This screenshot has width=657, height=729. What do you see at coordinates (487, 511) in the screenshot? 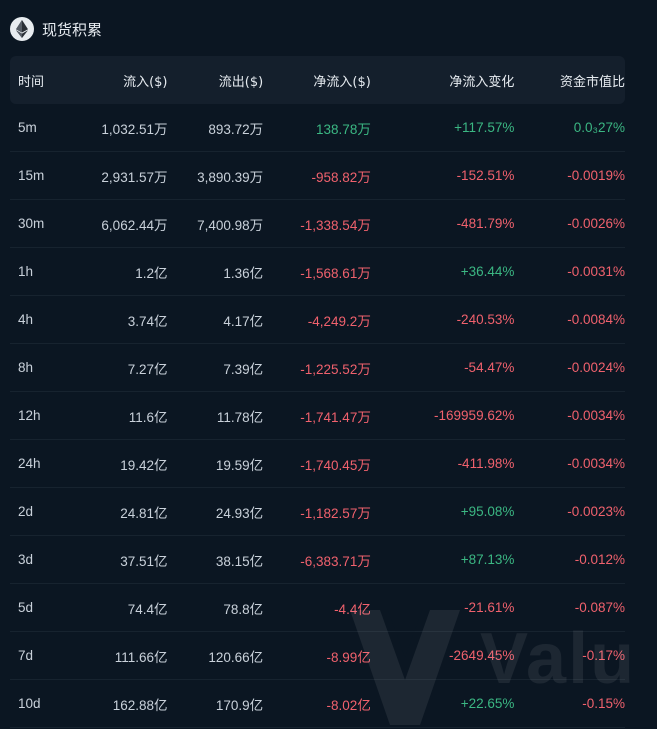
I see `cell-net-inflow-change: +95.08%` at bounding box center [487, 511].